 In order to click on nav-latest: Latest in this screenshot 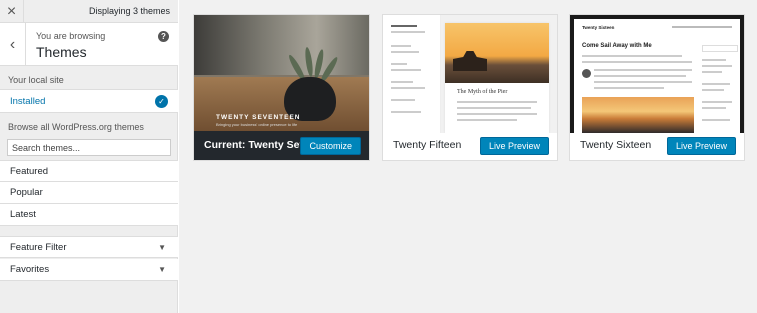, I will do `click(89, 215)`.